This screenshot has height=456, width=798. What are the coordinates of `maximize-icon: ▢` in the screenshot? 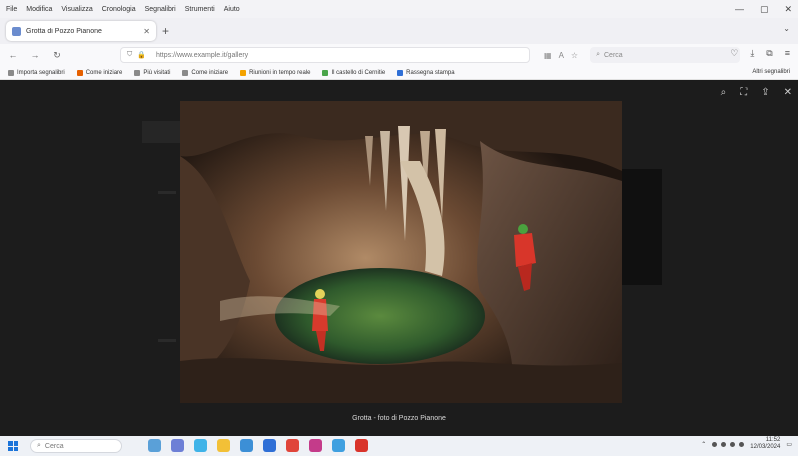 It's located at (764, 9).